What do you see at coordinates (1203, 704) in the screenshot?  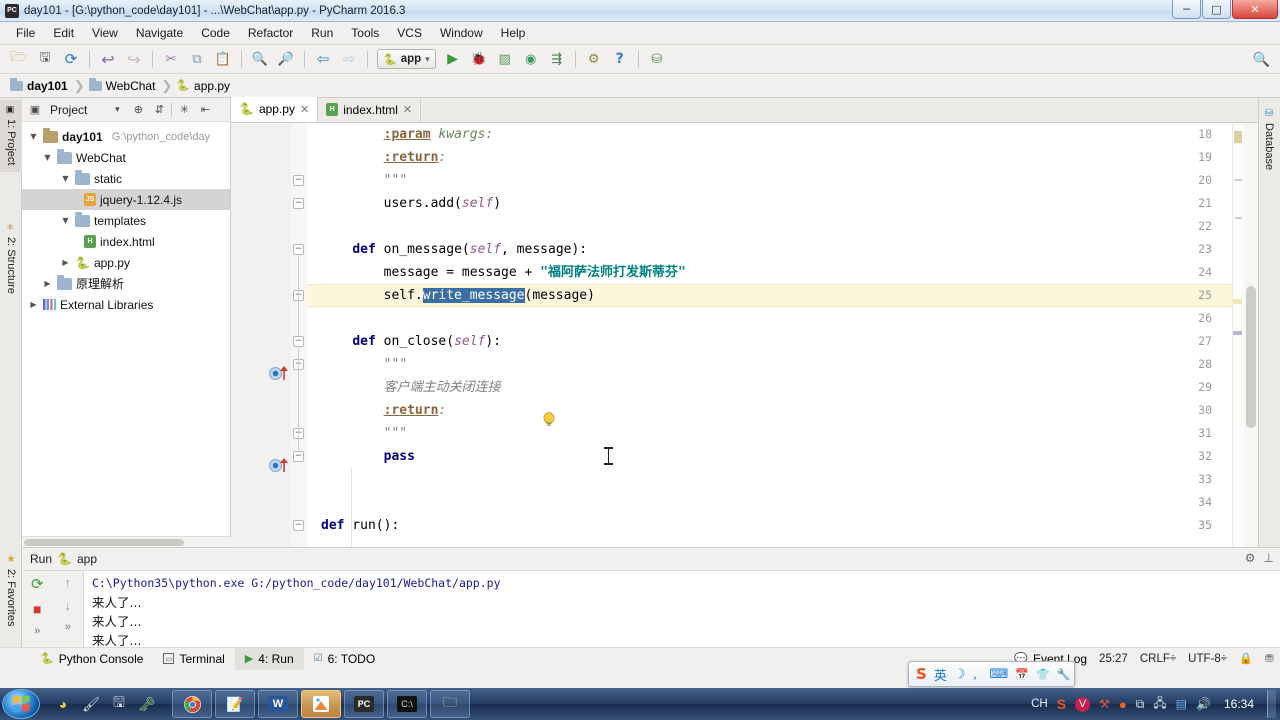 I see `volume-tray-icon: 🔊` at bounding box center [1203, 704].